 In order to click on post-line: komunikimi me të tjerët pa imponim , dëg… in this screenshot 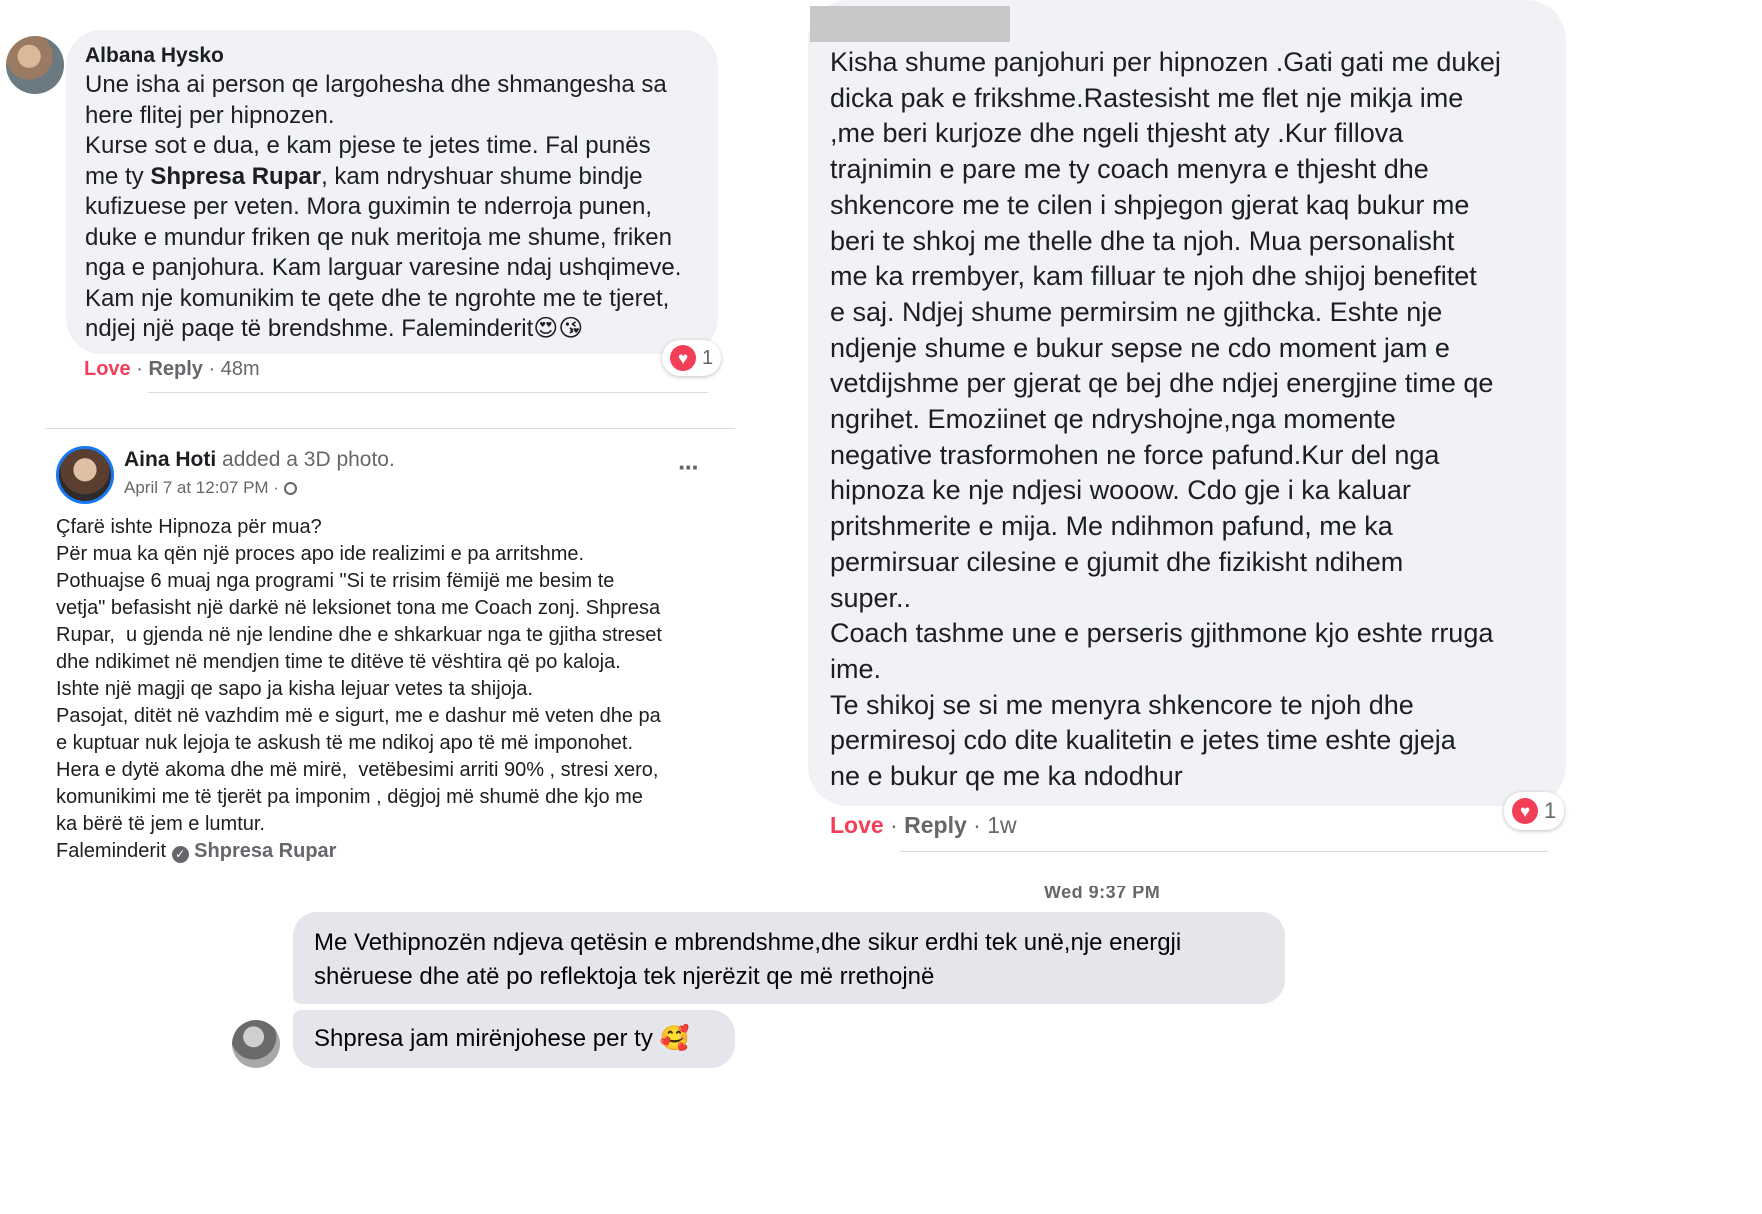, I will do `click(349, 797)`.